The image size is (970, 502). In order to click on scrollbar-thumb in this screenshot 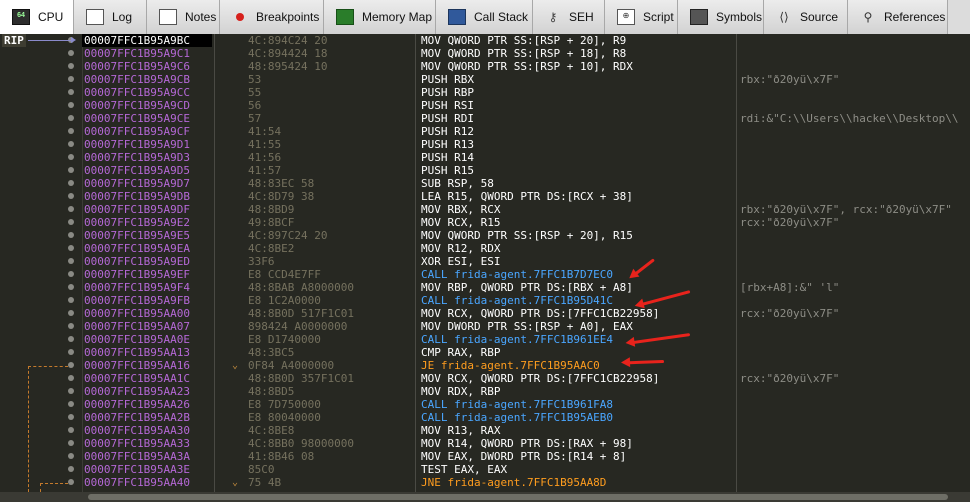, I will do `click(518, 497)`.